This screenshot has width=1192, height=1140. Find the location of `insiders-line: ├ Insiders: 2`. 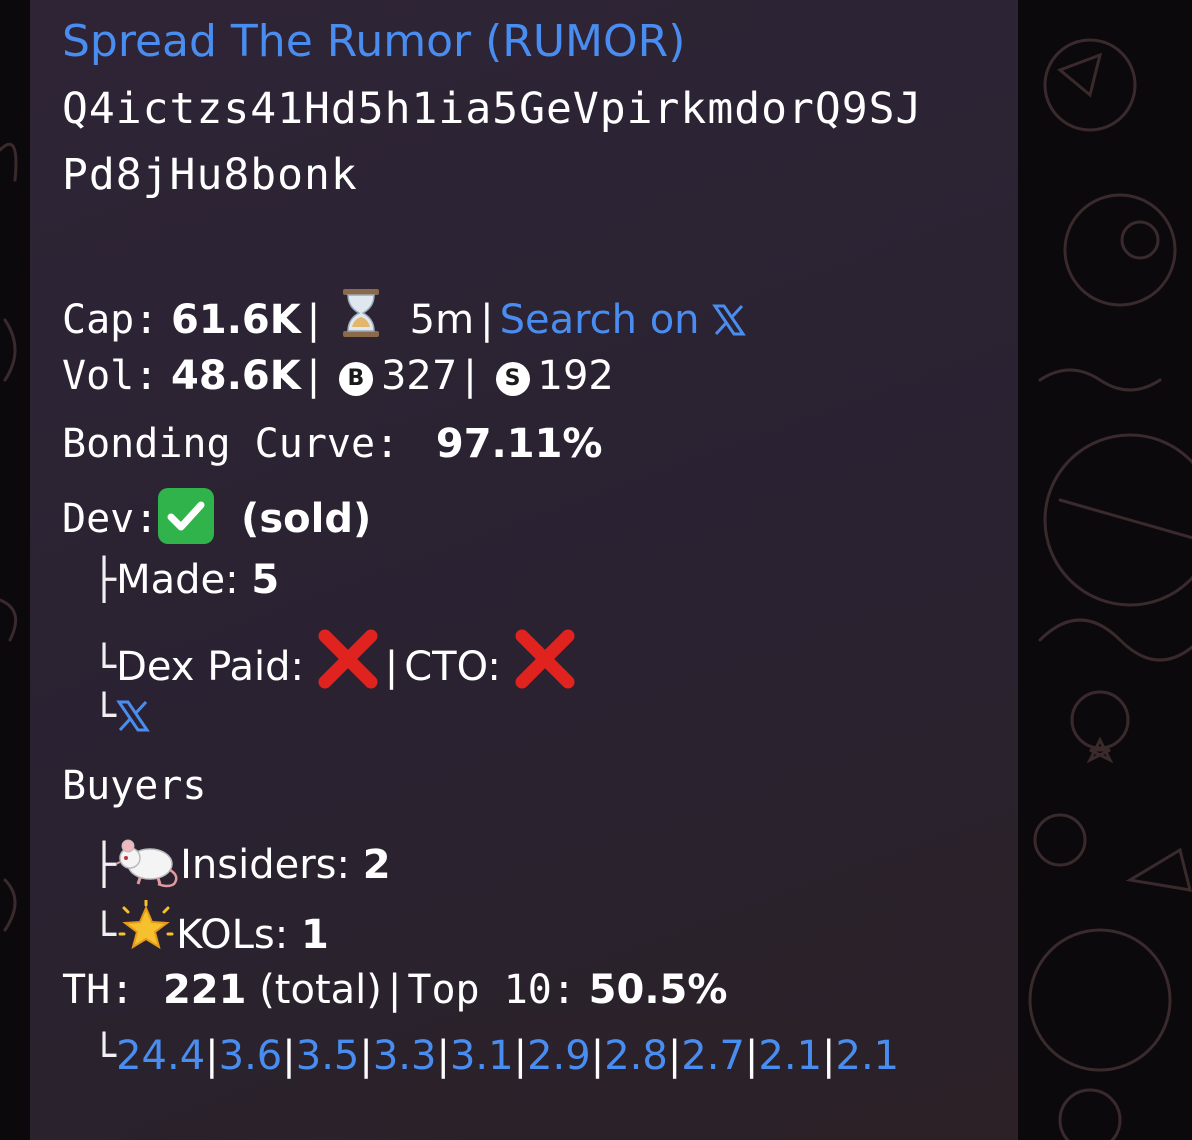

insiders-line: ├ Insiders: 2 is located at coordinates (241, 863).